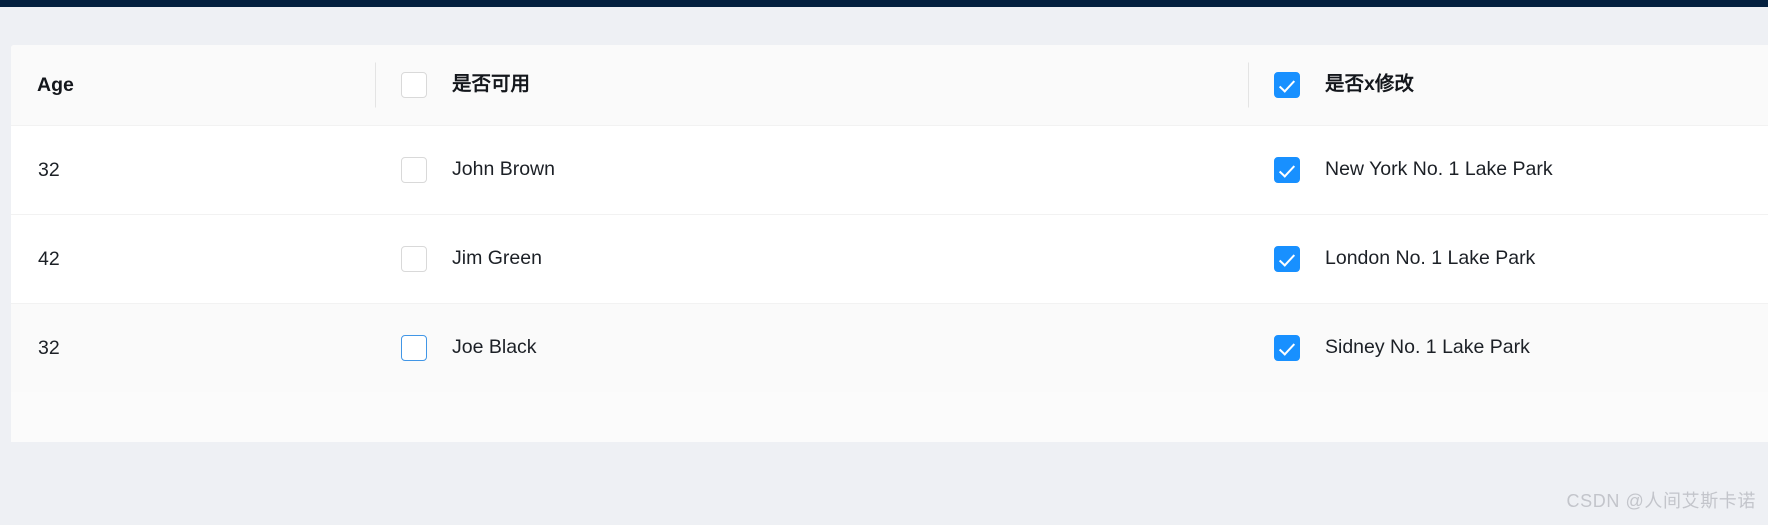  I want to click on row-address-checkbox-wrap: New York No. 1 Lake Park, so click(1413, 170).